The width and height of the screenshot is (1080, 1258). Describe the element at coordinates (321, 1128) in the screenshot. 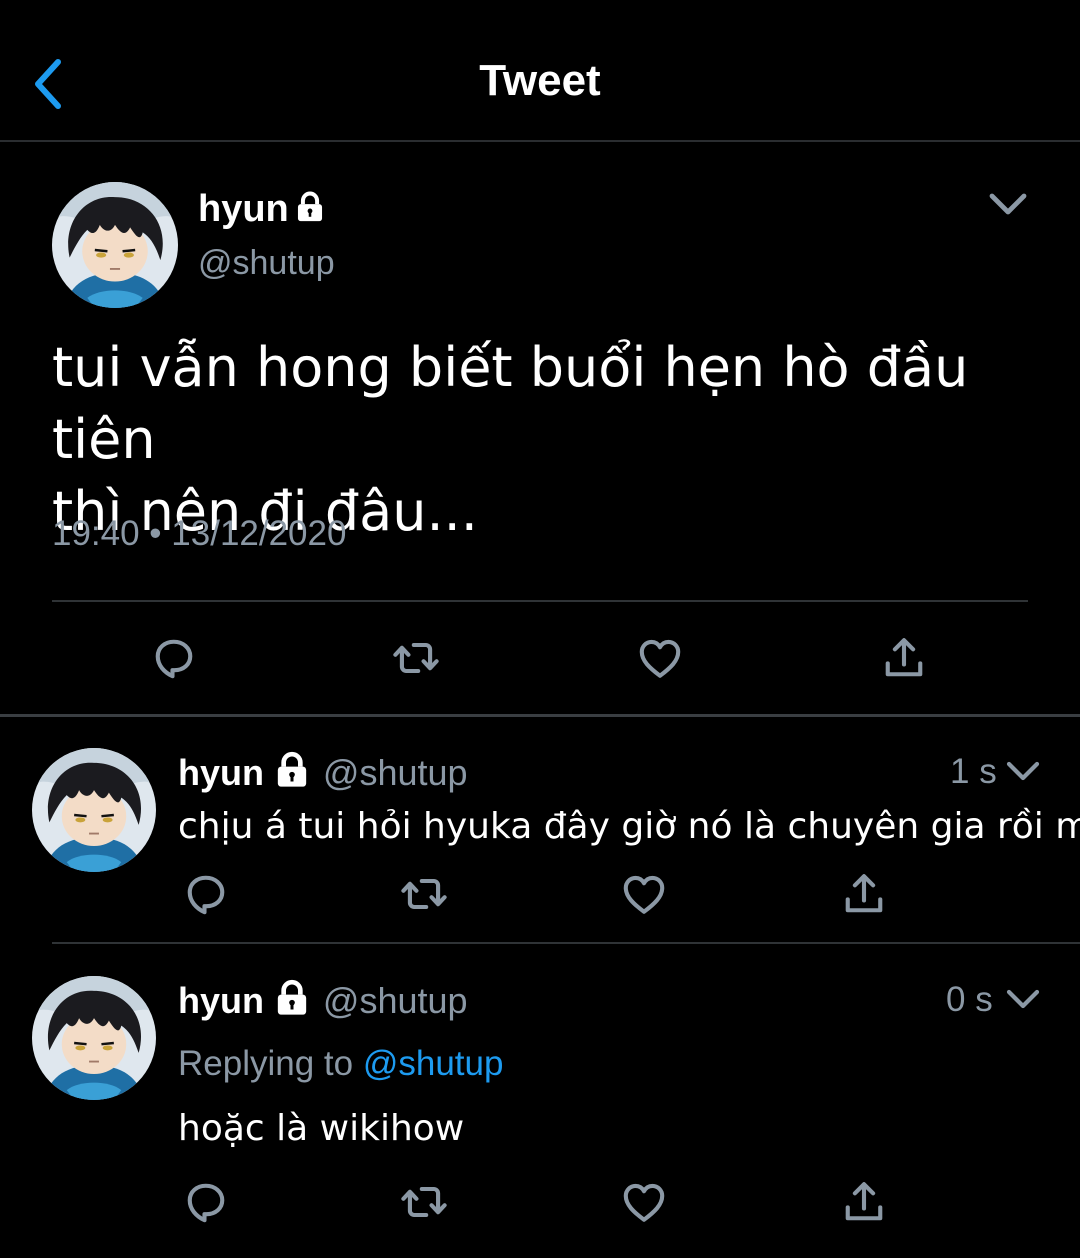

I see `reply-text: hoặc là wikihow` at that location.